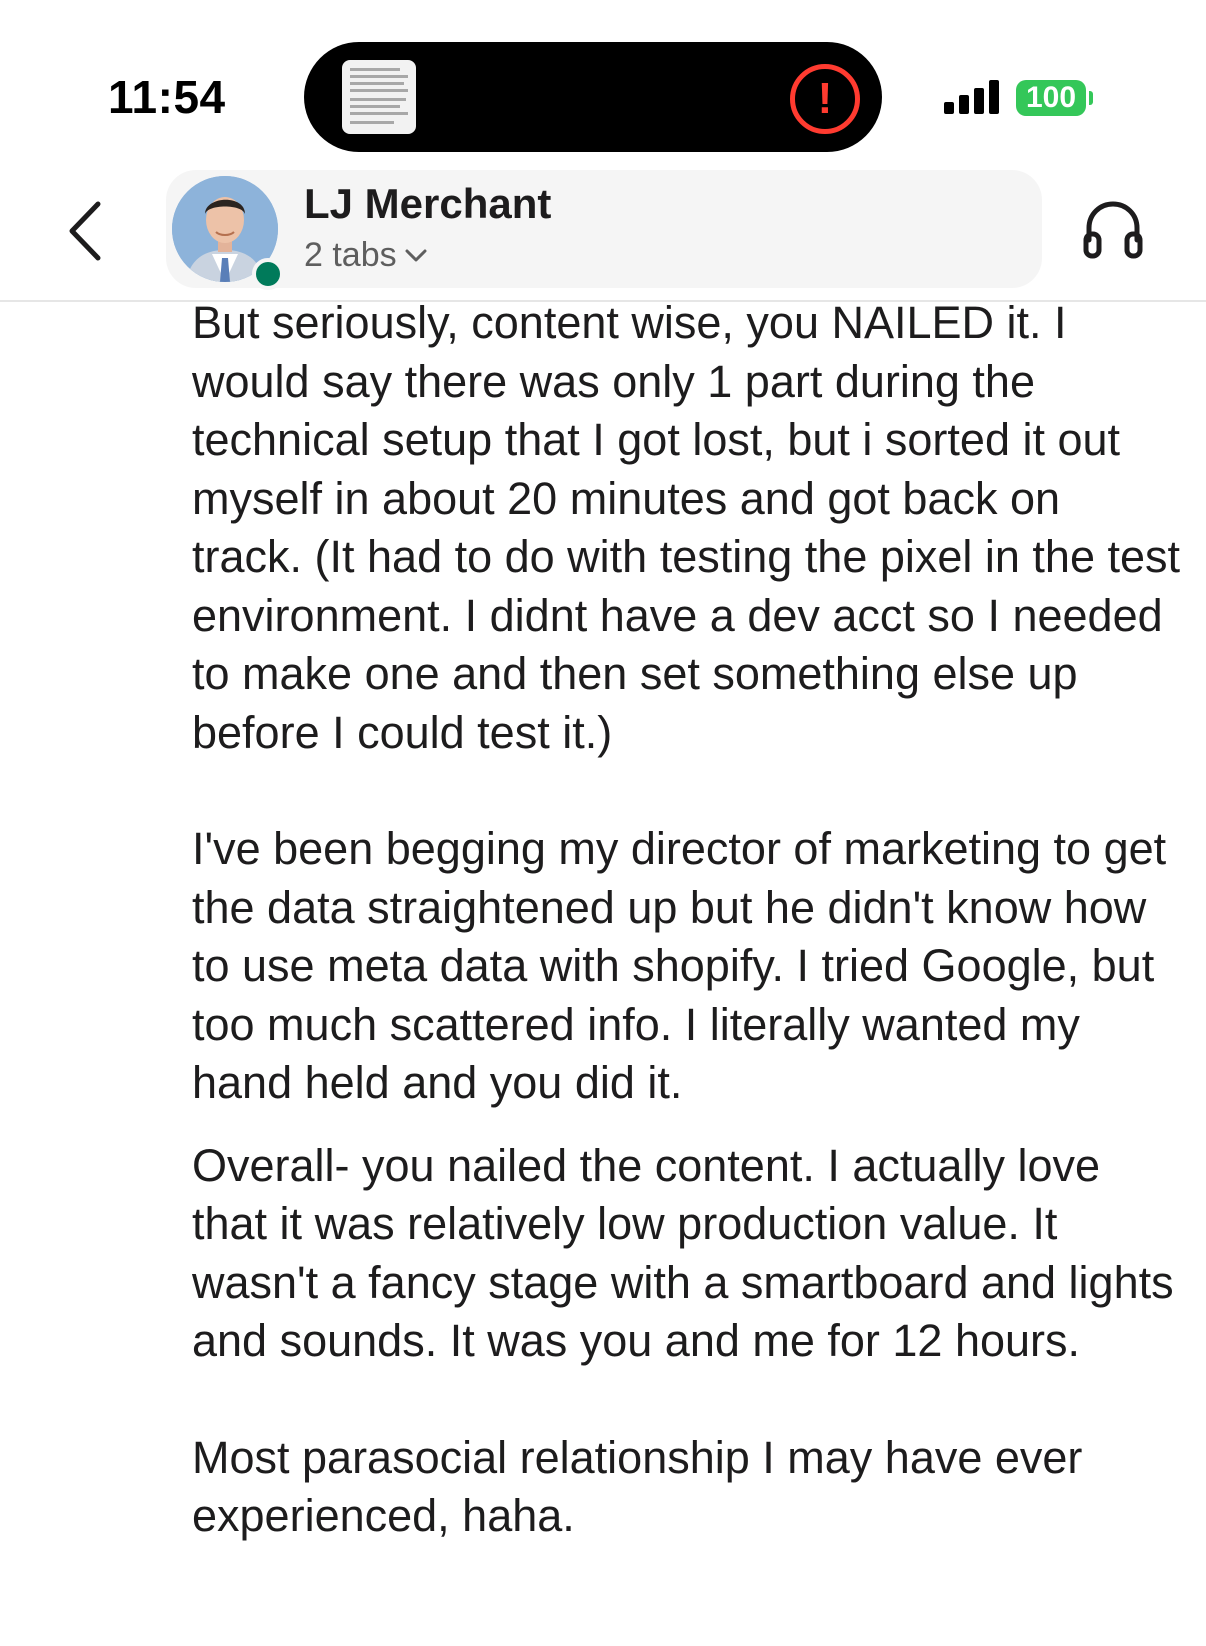 Image resolution: width=1206 pixels, height=1646 pixels. I want to click on tabs-dropdown: 2 tabs, so click(365, 255).